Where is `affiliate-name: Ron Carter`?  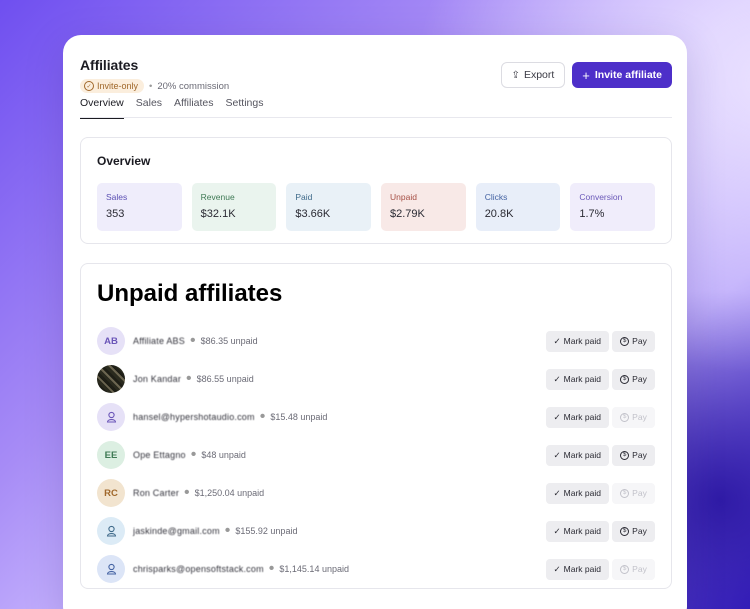
affiliate-name: Ron Carter is located at coordinates (156, 493).